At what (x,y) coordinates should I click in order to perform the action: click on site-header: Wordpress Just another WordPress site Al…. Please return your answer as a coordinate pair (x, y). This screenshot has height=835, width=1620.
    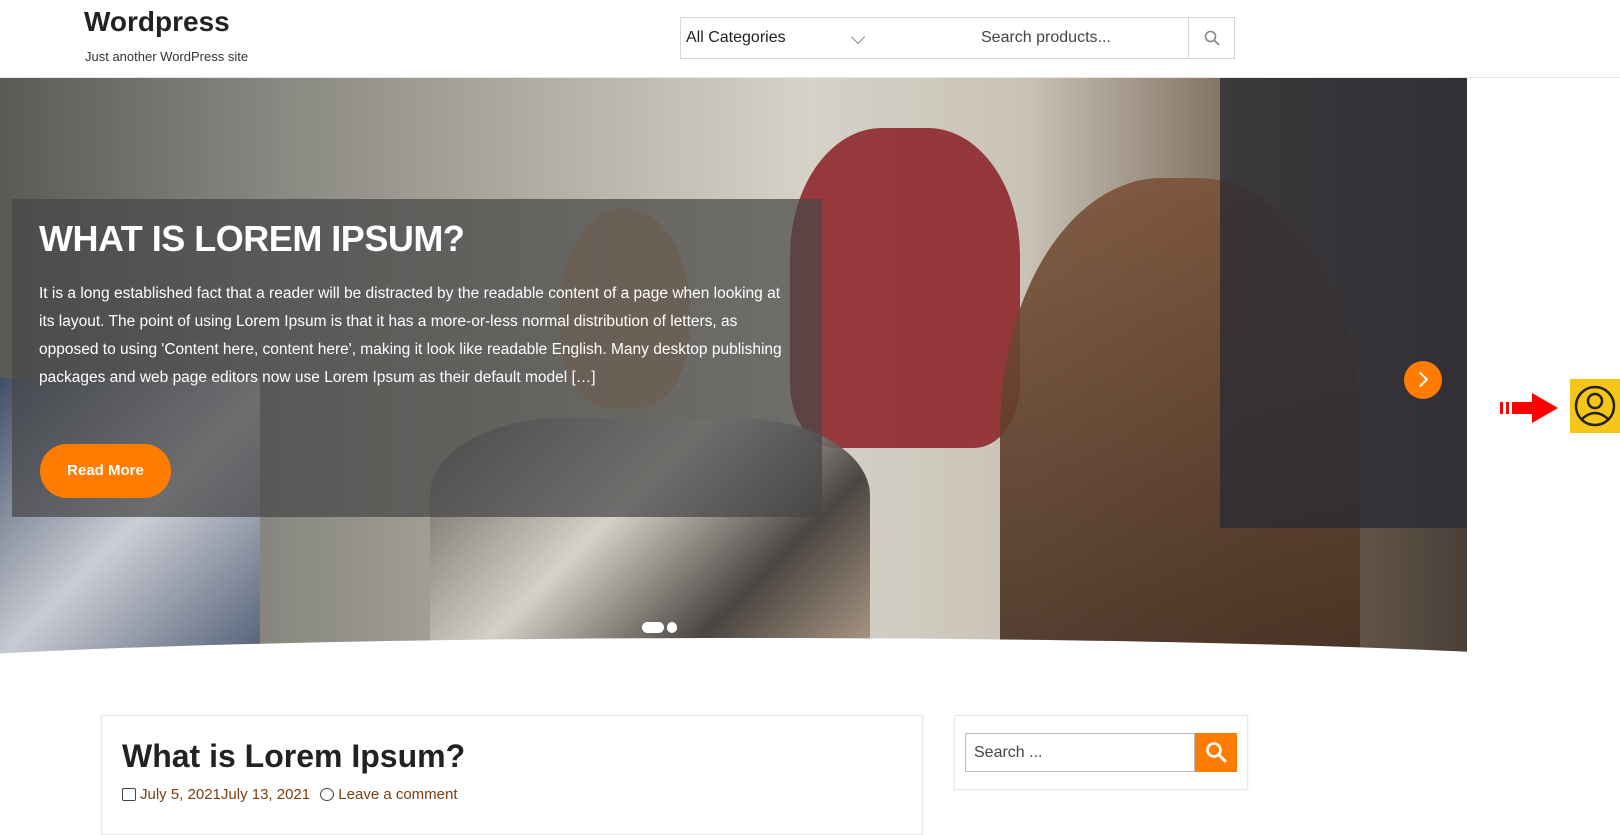
    Looking at the image, I should click on (810, 39).